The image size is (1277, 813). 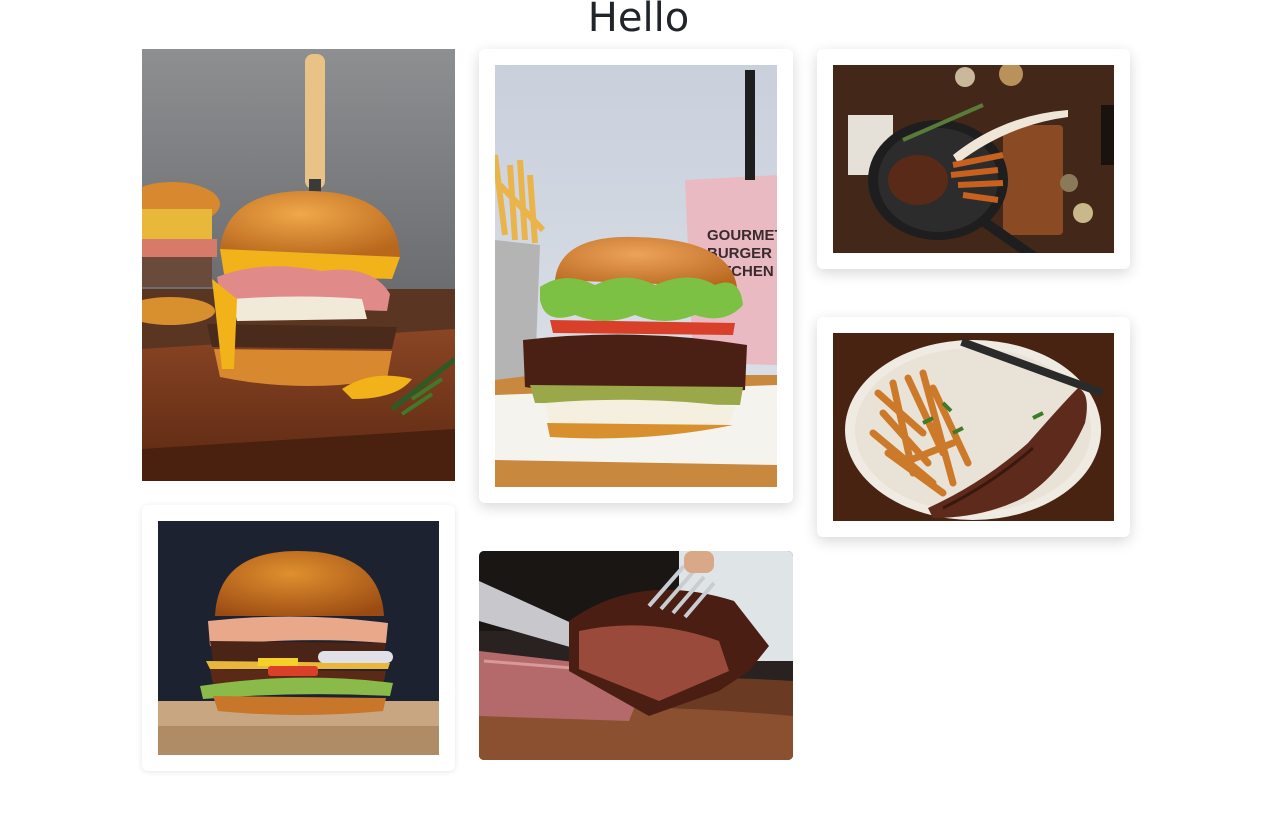 I want to click on burger-cheese-illustration, so click(x=298, y=265).